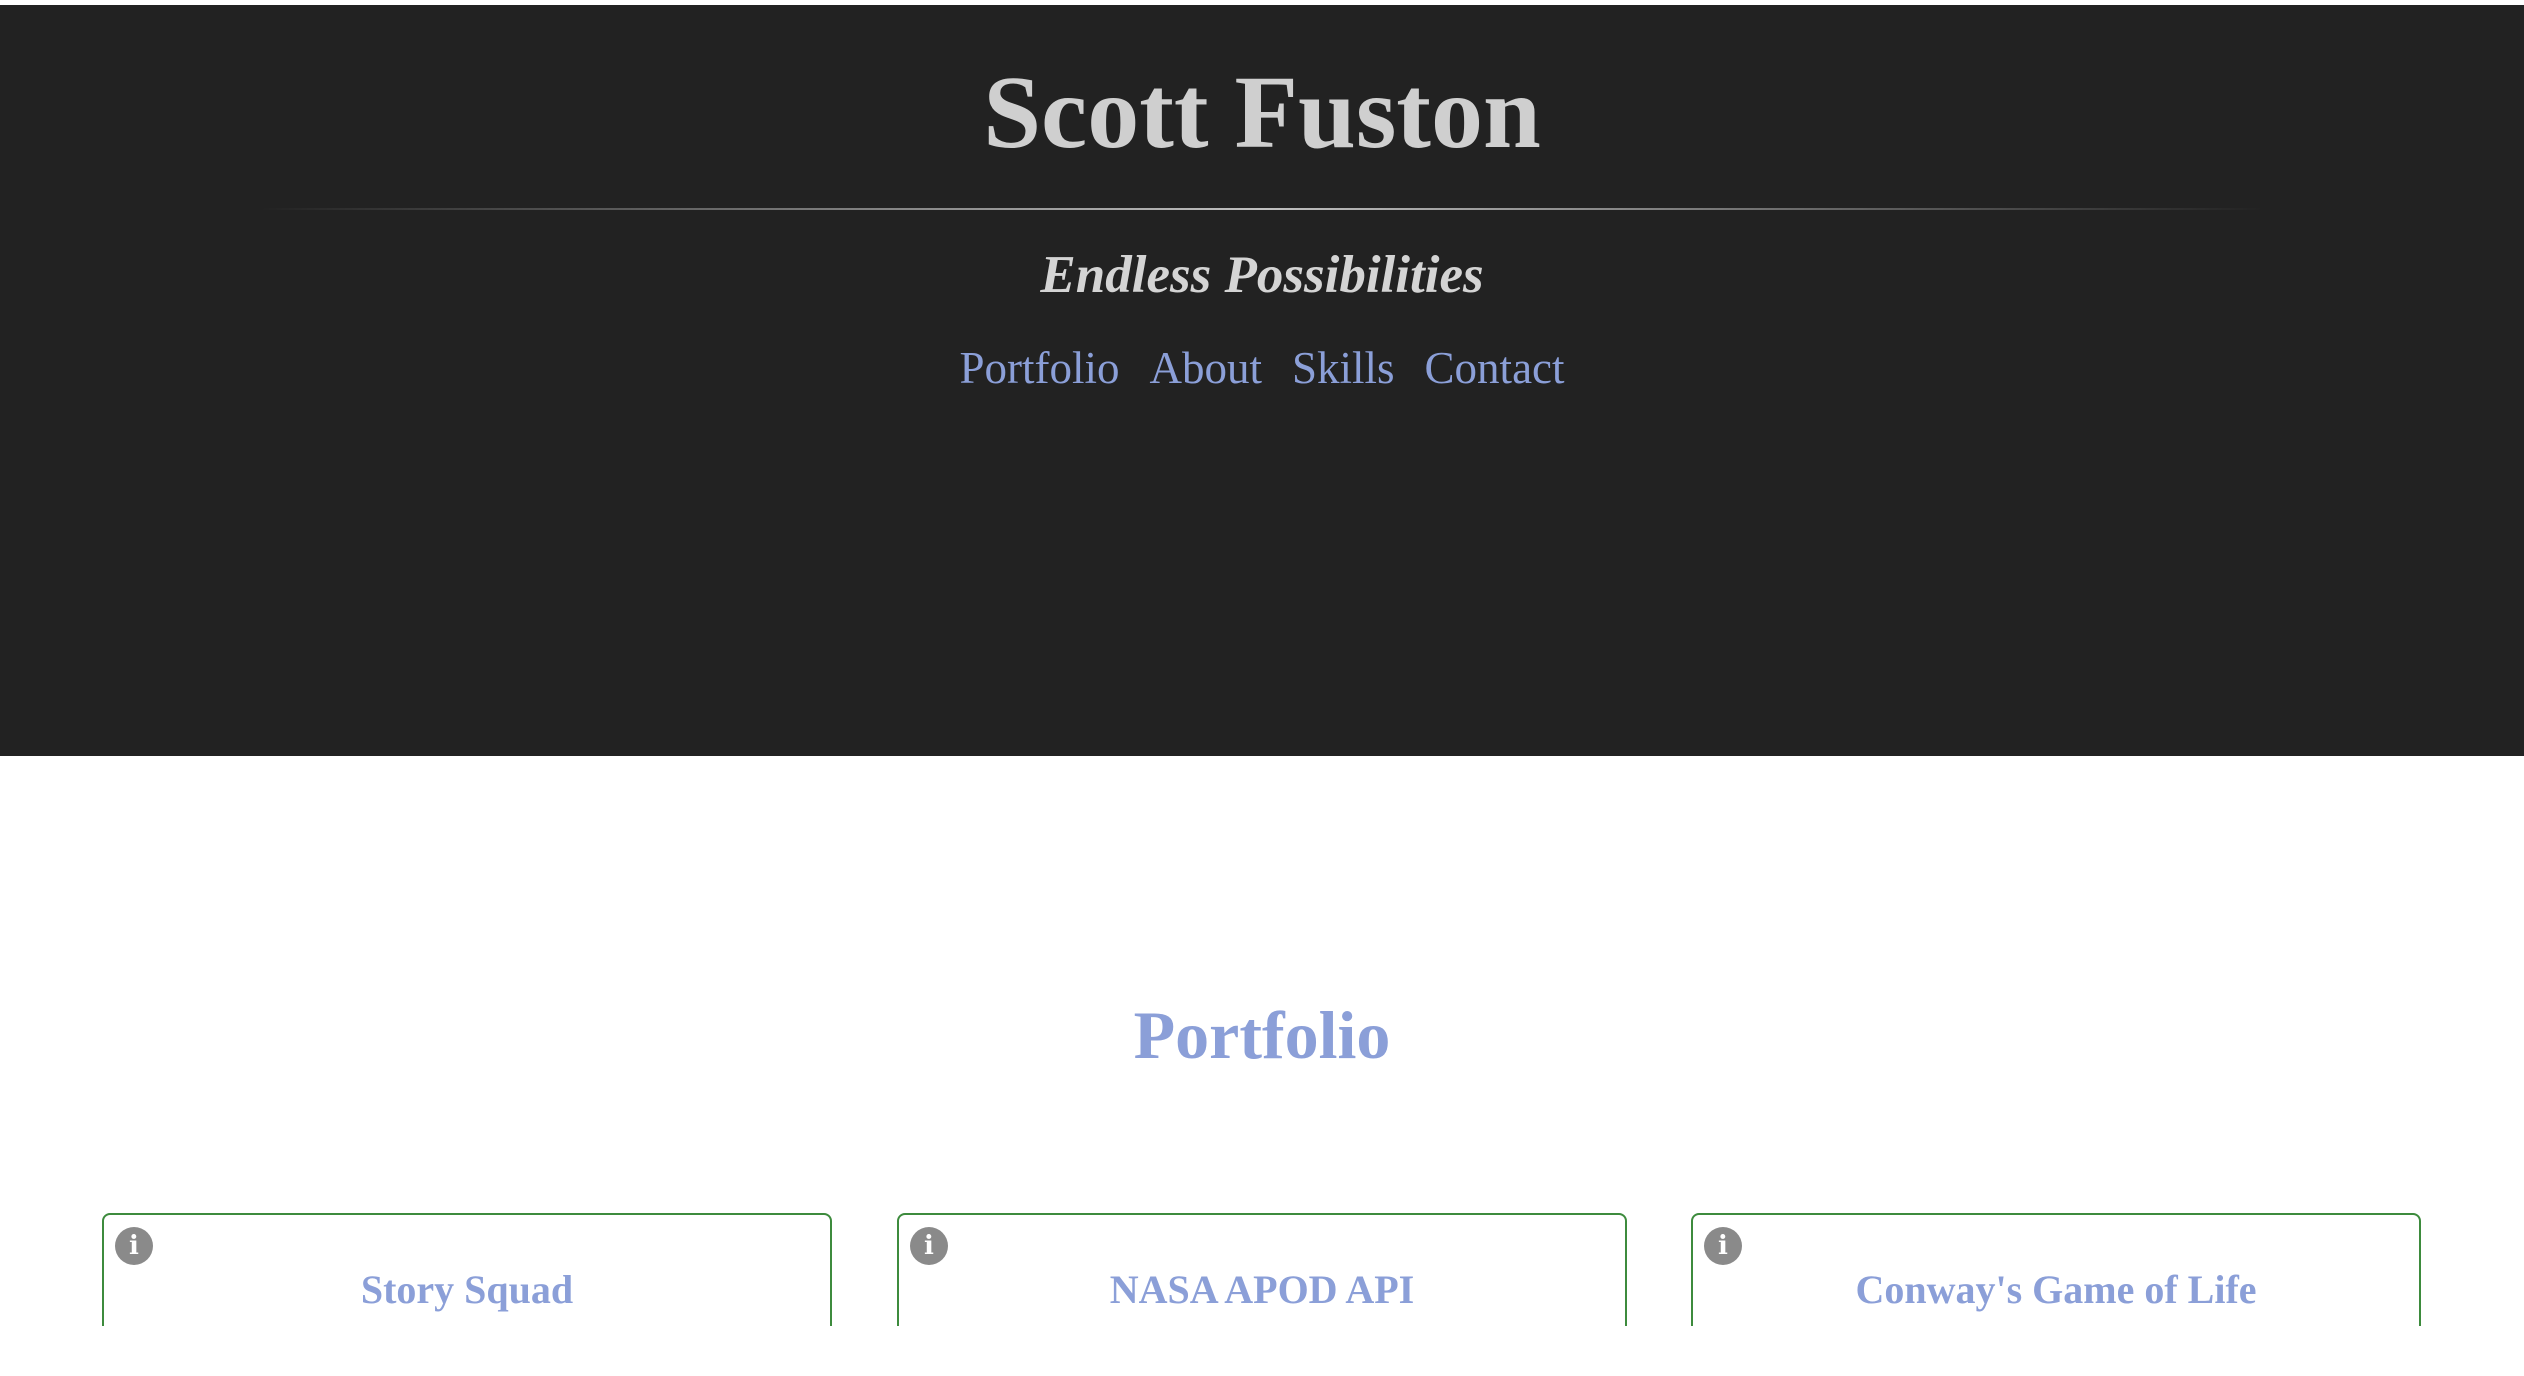 The image size is (2524, 1376). Describe the element at coordinates (1262, 1351) in the screenshot. I see `viewport-bottom-edge` at that location.